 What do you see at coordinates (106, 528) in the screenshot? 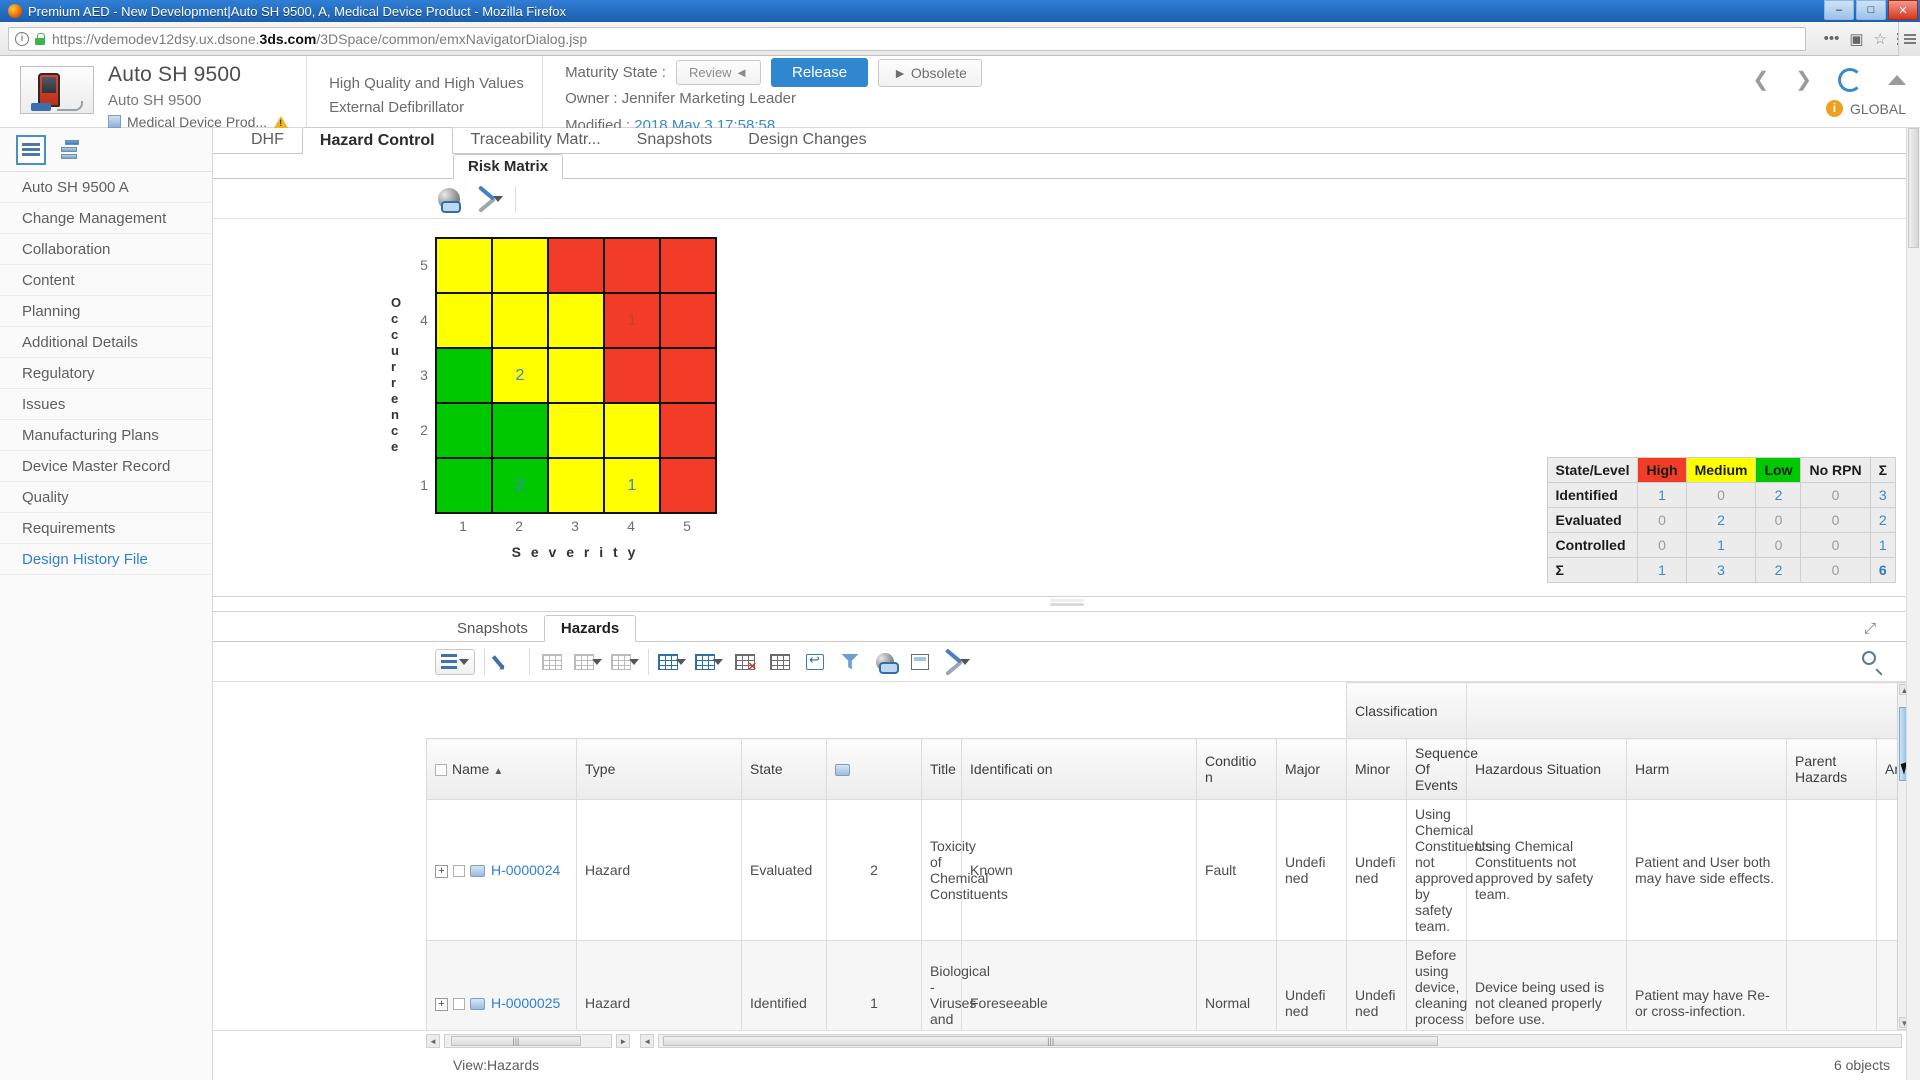
I see `sidebar-item-requirements: Requirements` at bounding box center [106, 528].